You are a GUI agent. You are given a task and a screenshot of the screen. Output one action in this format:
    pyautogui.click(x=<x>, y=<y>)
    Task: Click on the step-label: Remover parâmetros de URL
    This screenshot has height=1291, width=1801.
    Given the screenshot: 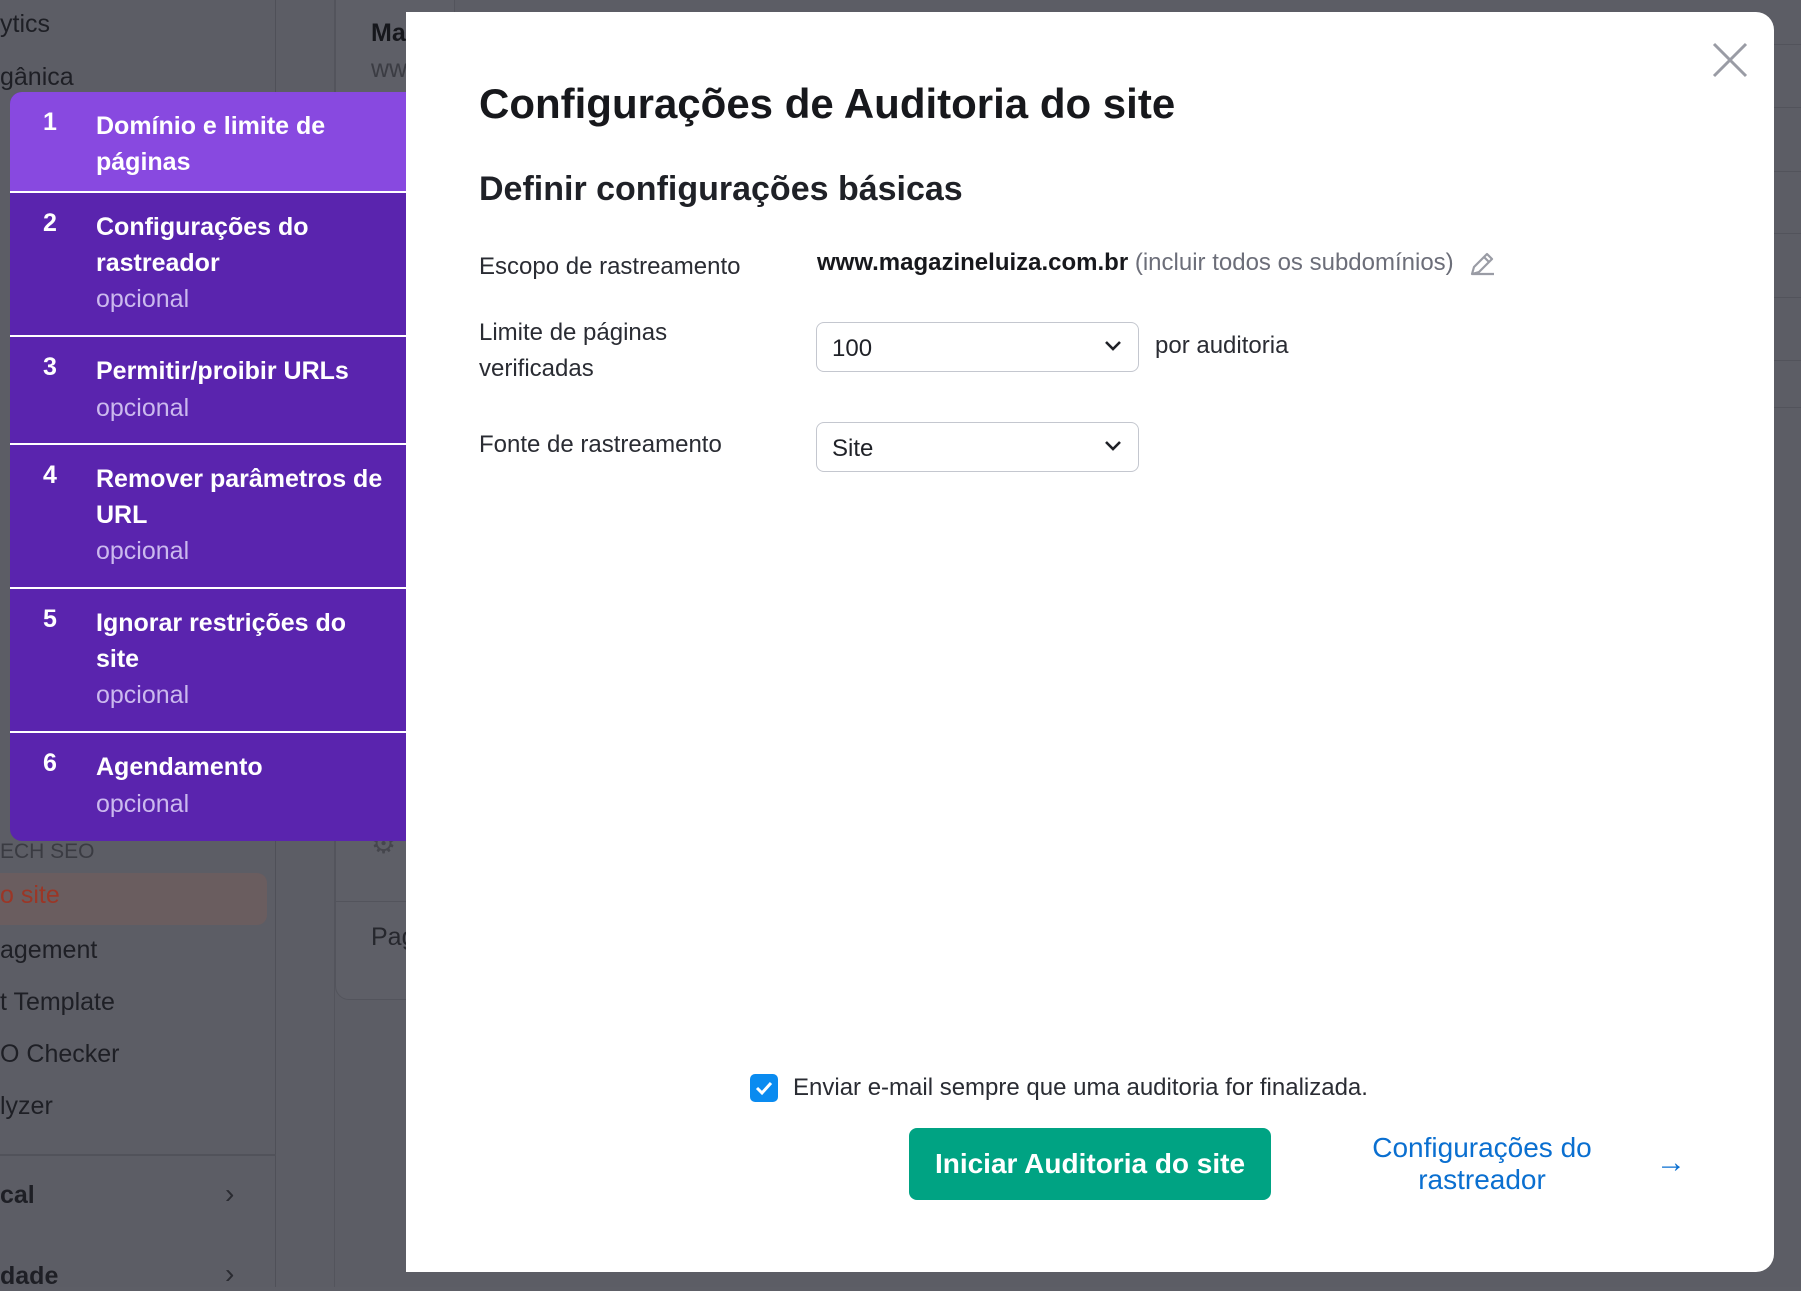 What is the action you would take?
    pyautogui.click(x=239, y=497)
    